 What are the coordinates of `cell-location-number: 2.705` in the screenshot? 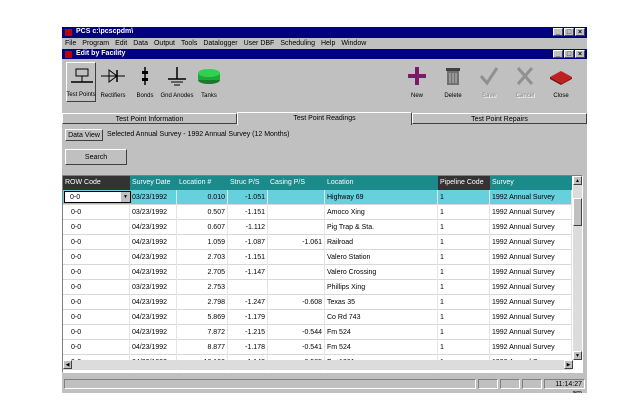 It's located at (202, 272).